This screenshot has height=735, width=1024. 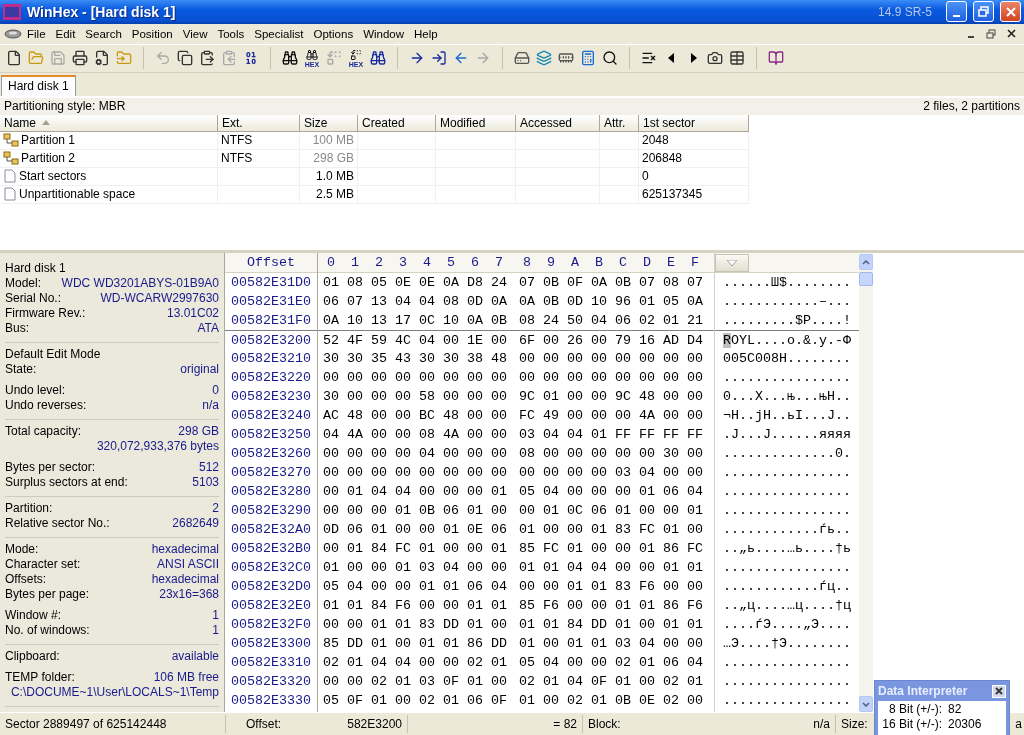 What do you see at coordinates (866, 279) in the screenshot?
I see `scroll-thumb` at bounding box center [866, 279].